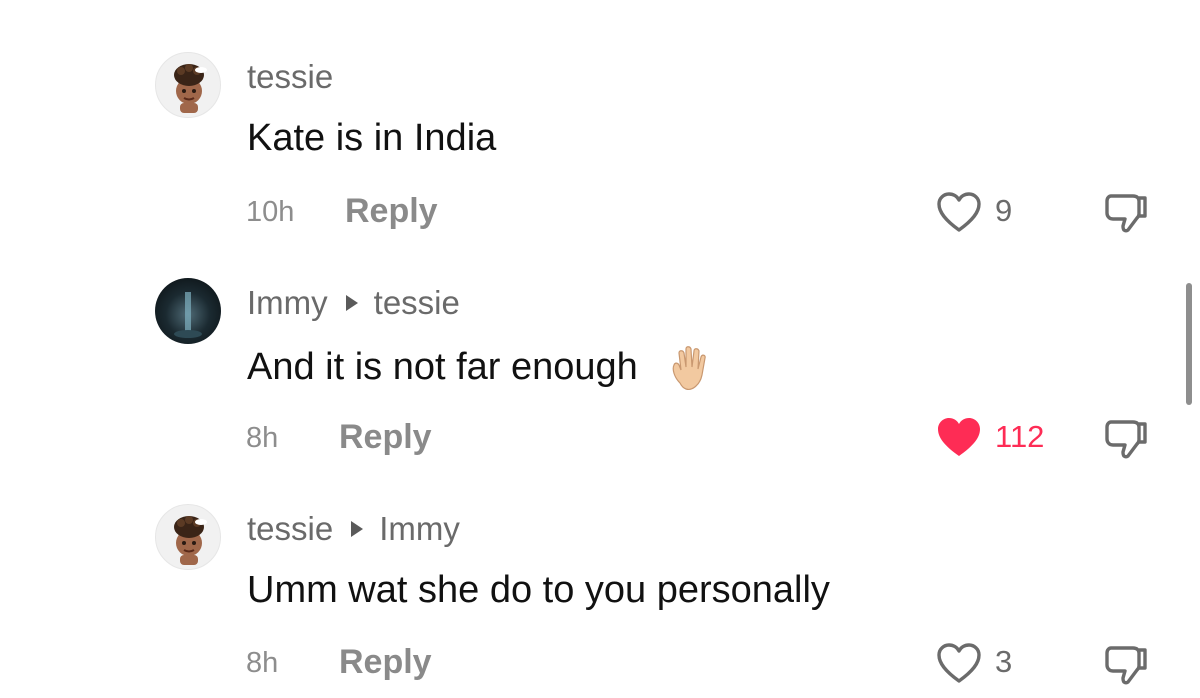 Image resolution: width=1200 pixels, height=698 pixels. Describe the element at coordinates (538, 590) in the screenshot. I see `comment-text: Umm wat she do to you personally` at that location.